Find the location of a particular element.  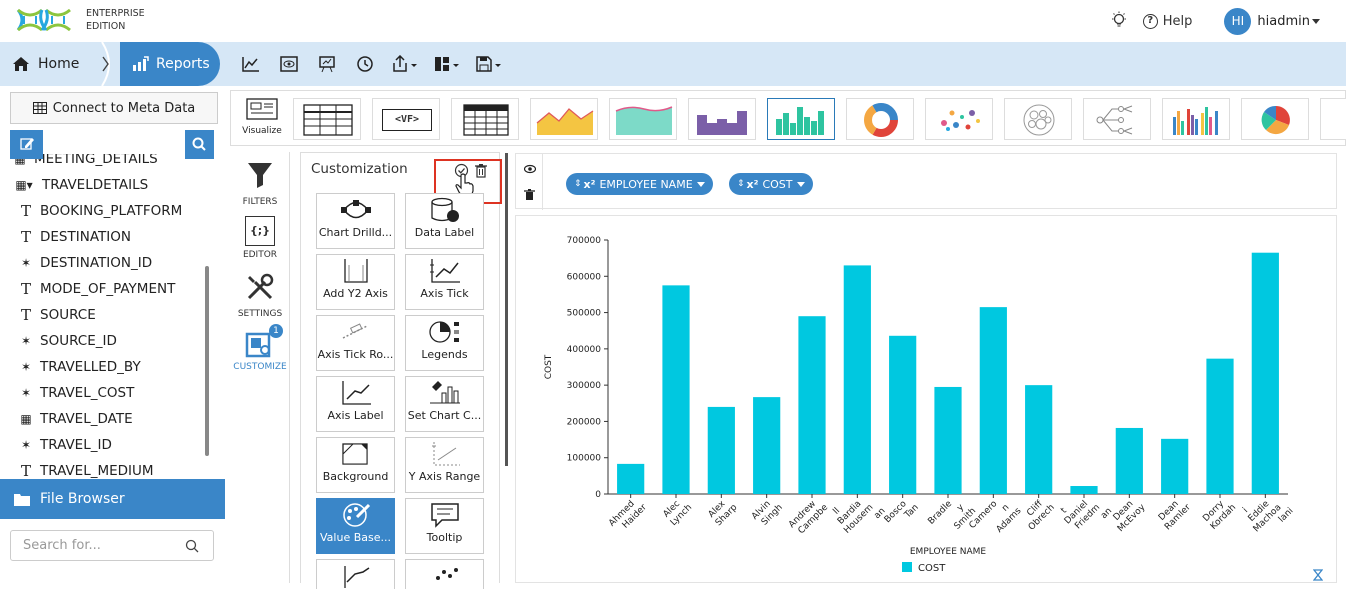

tree-item: T TRAVEL_MEDIUM is located at coordinates (108, 468).